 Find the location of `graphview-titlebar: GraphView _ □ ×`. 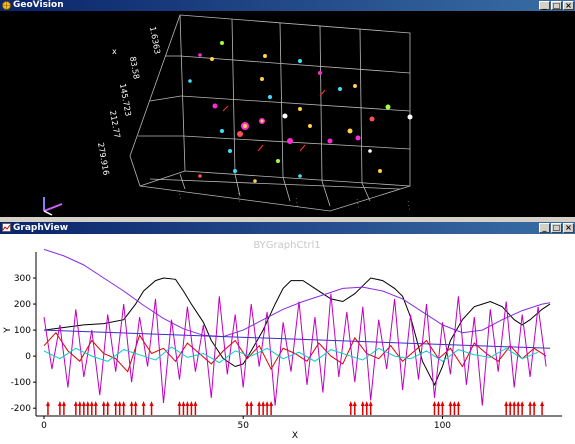

graphview-titlebar: GraphView _ □ × is located at coordinates (287, 228).